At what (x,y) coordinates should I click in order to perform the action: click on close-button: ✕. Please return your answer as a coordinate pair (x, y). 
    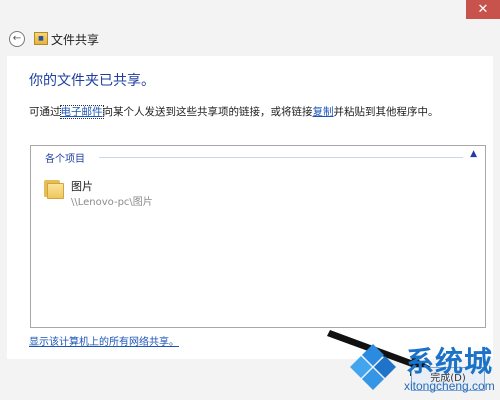
    Looking at the image, I should click on (483, 9).